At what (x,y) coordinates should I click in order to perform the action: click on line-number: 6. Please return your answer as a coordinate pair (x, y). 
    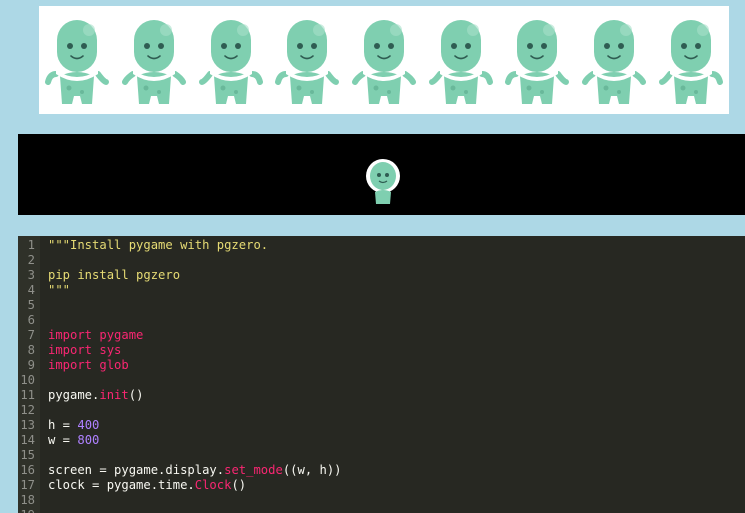
    Looking at the image, I should click on (31, 320).